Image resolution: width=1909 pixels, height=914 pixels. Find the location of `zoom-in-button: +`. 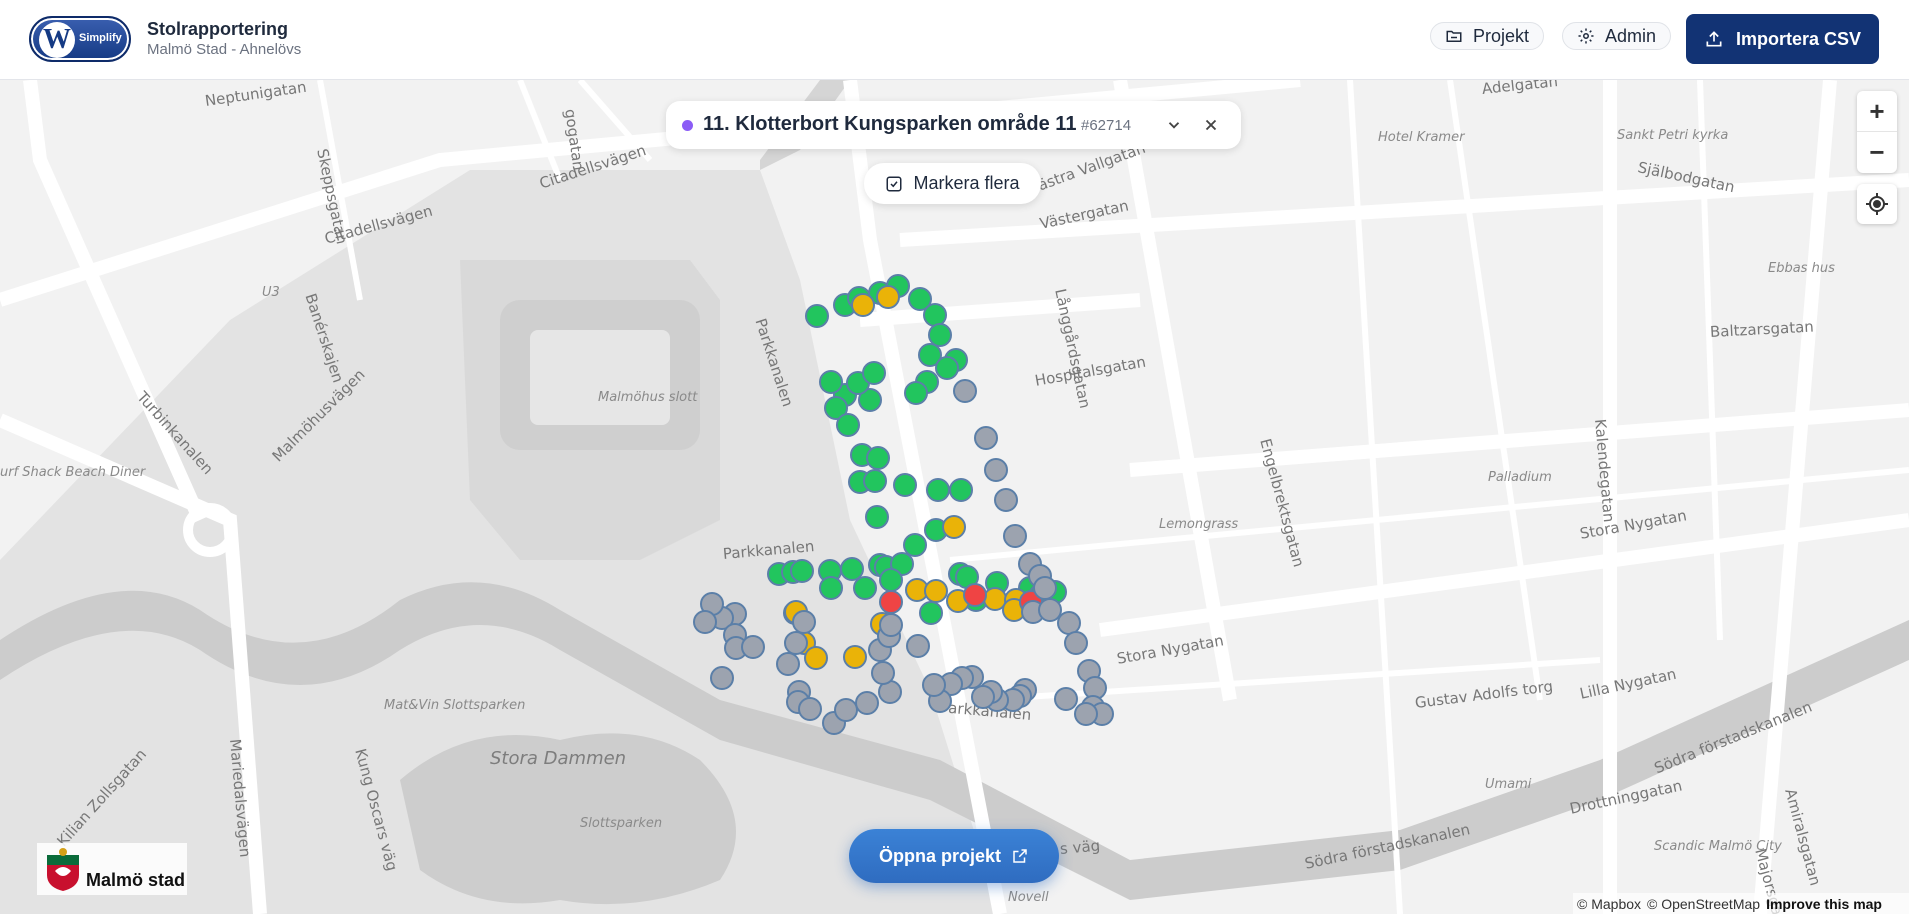

zoom-in-button: + is located at coordinates (1877, 111).